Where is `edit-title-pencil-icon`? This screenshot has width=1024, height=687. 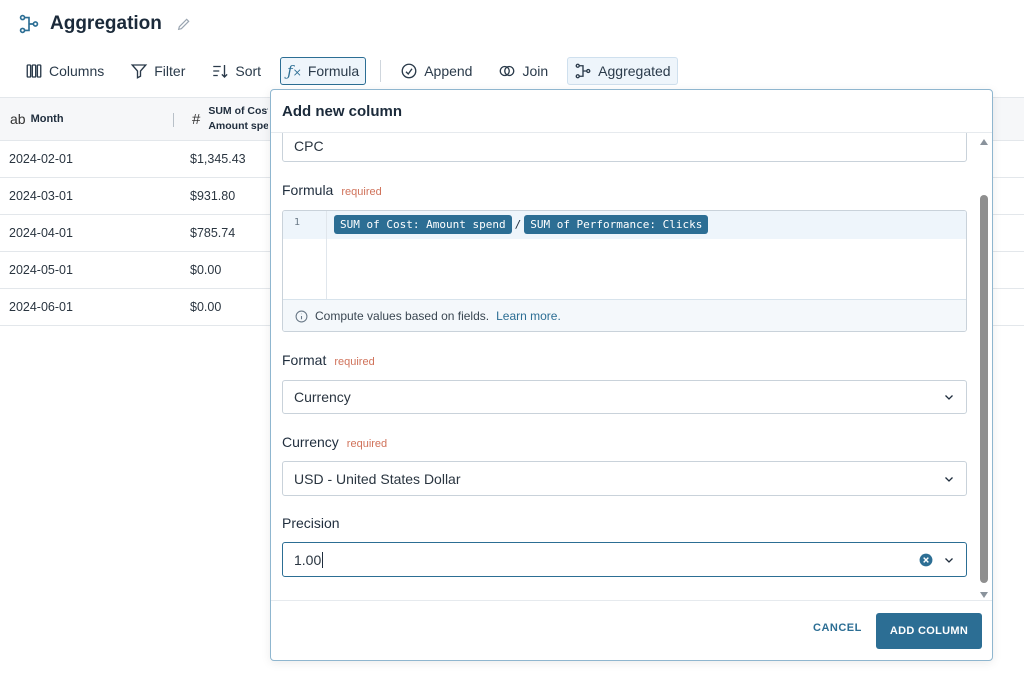
edit-title-pencil-icon is located at coordinates (184, 24).